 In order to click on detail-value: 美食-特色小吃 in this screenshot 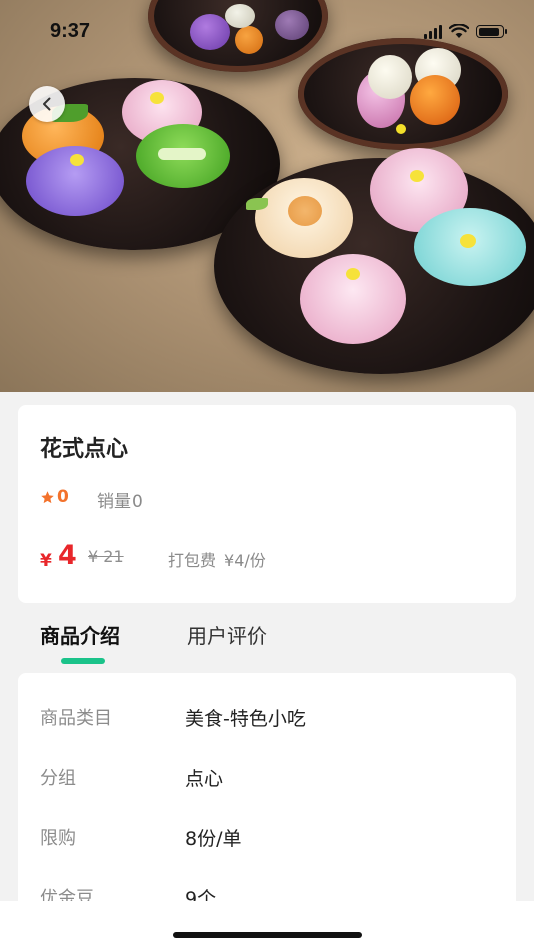, I will do `click(245, 719)`.